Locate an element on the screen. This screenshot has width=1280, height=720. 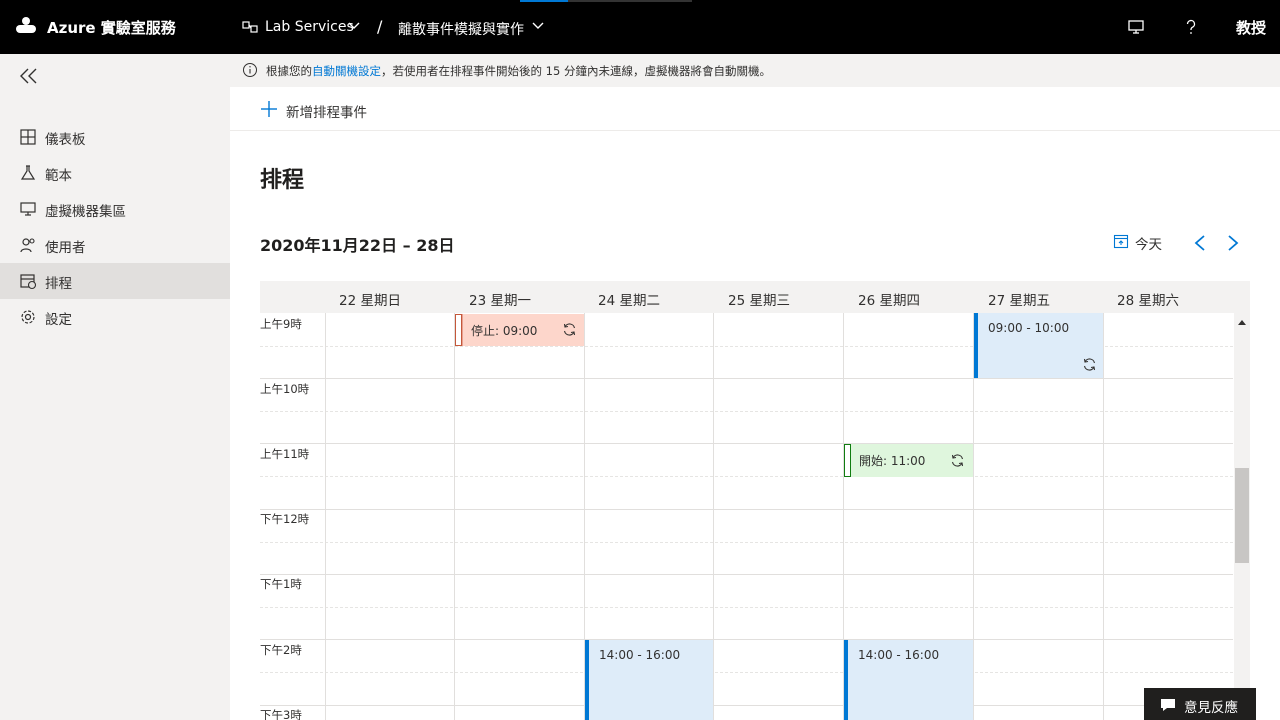
feedback-icon is located at coordinates (1168, 705).